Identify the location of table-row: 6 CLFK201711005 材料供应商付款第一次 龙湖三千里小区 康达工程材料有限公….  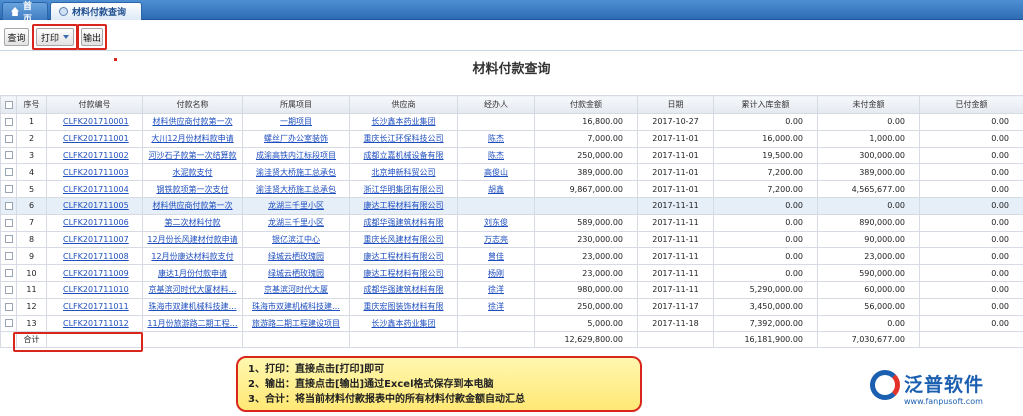
(511, 205).